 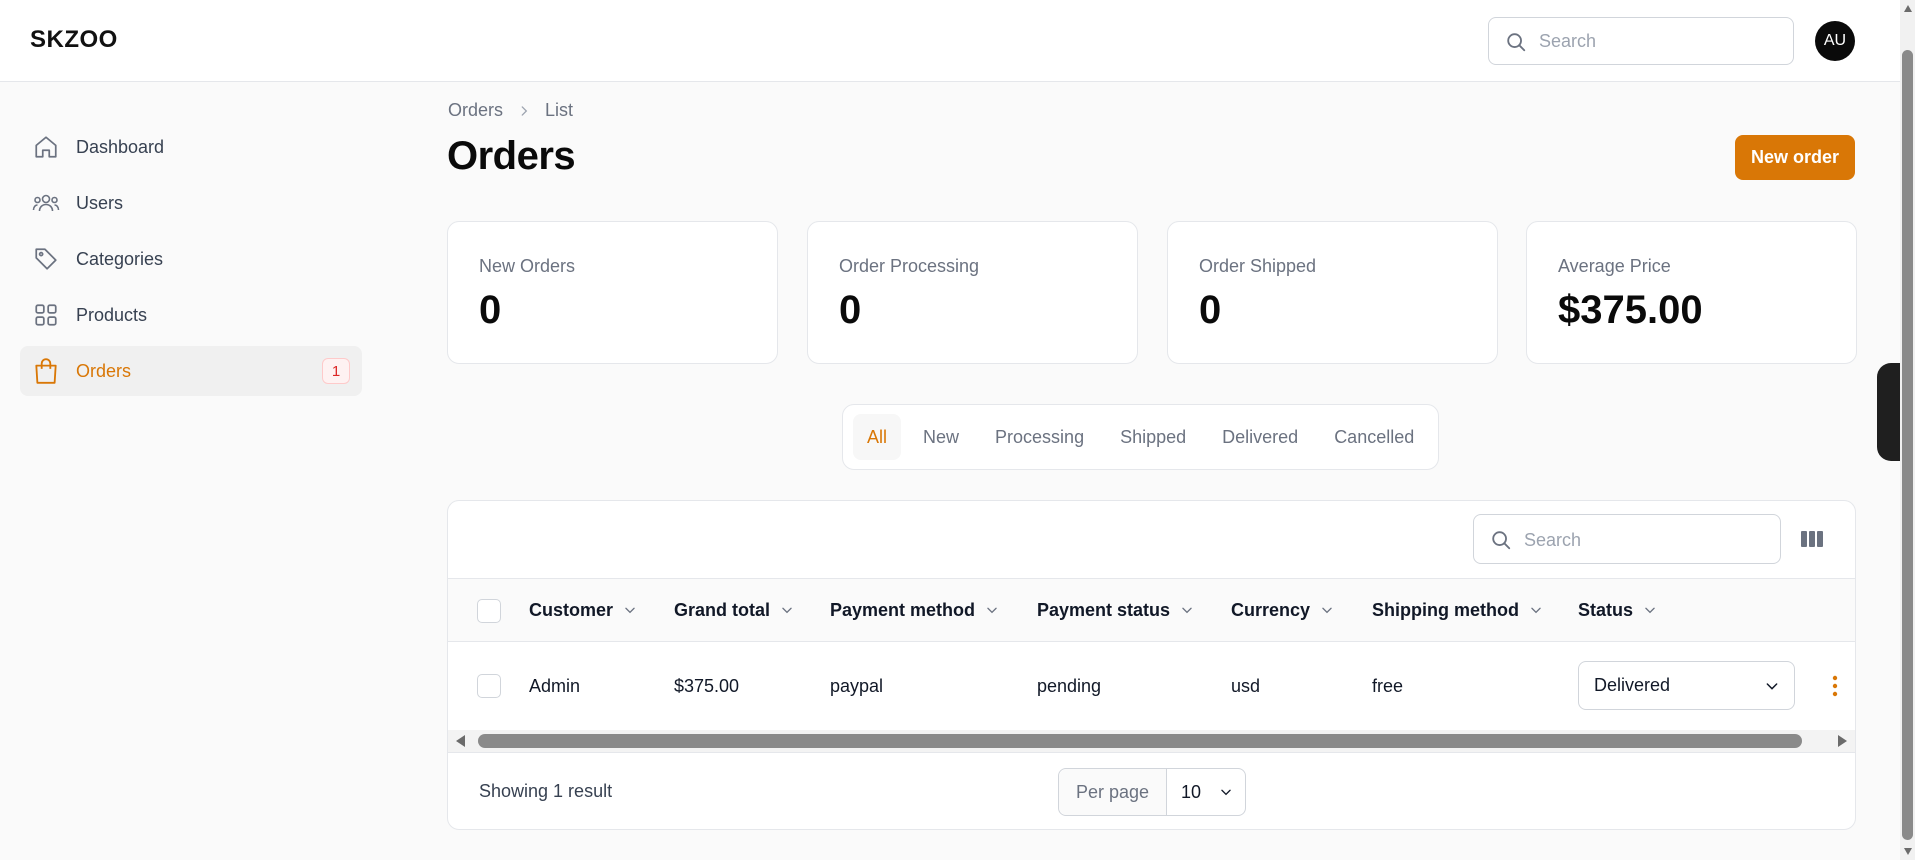 What do you see at coordinates (191, 147) in the screenshot?
I see `sidebar-item-dashboard: Dashboard` at bounding box center [191, 147].